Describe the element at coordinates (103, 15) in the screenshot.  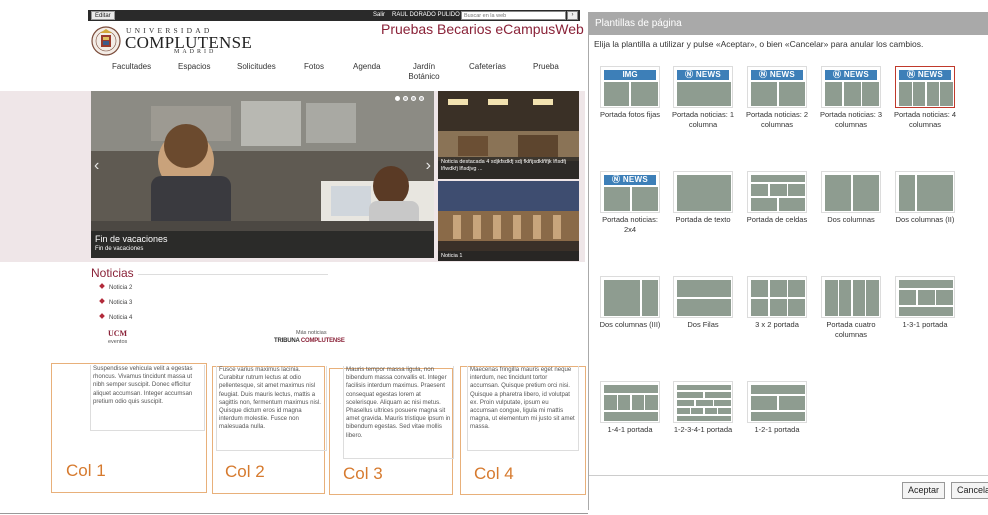
I see `edit-button: Editar` at that location.